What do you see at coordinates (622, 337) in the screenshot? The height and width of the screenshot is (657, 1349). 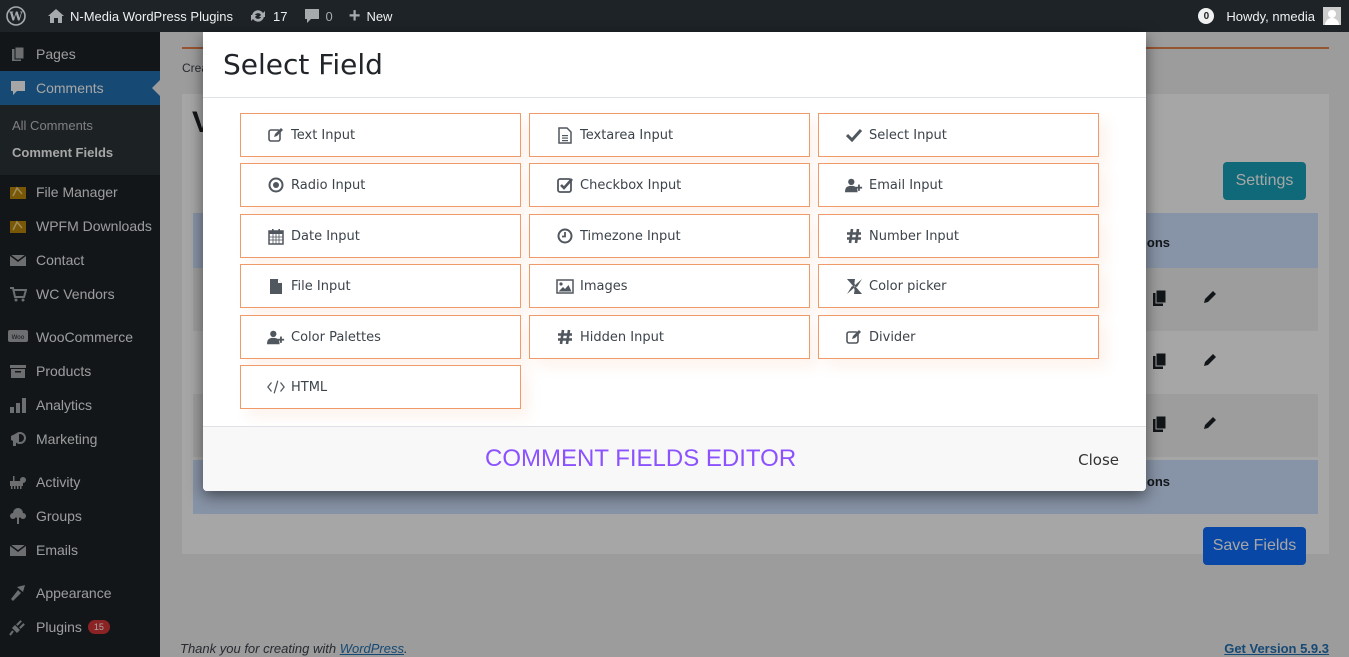 I see `field-type-label: Hidden Input` at bounding box center [622, 337].